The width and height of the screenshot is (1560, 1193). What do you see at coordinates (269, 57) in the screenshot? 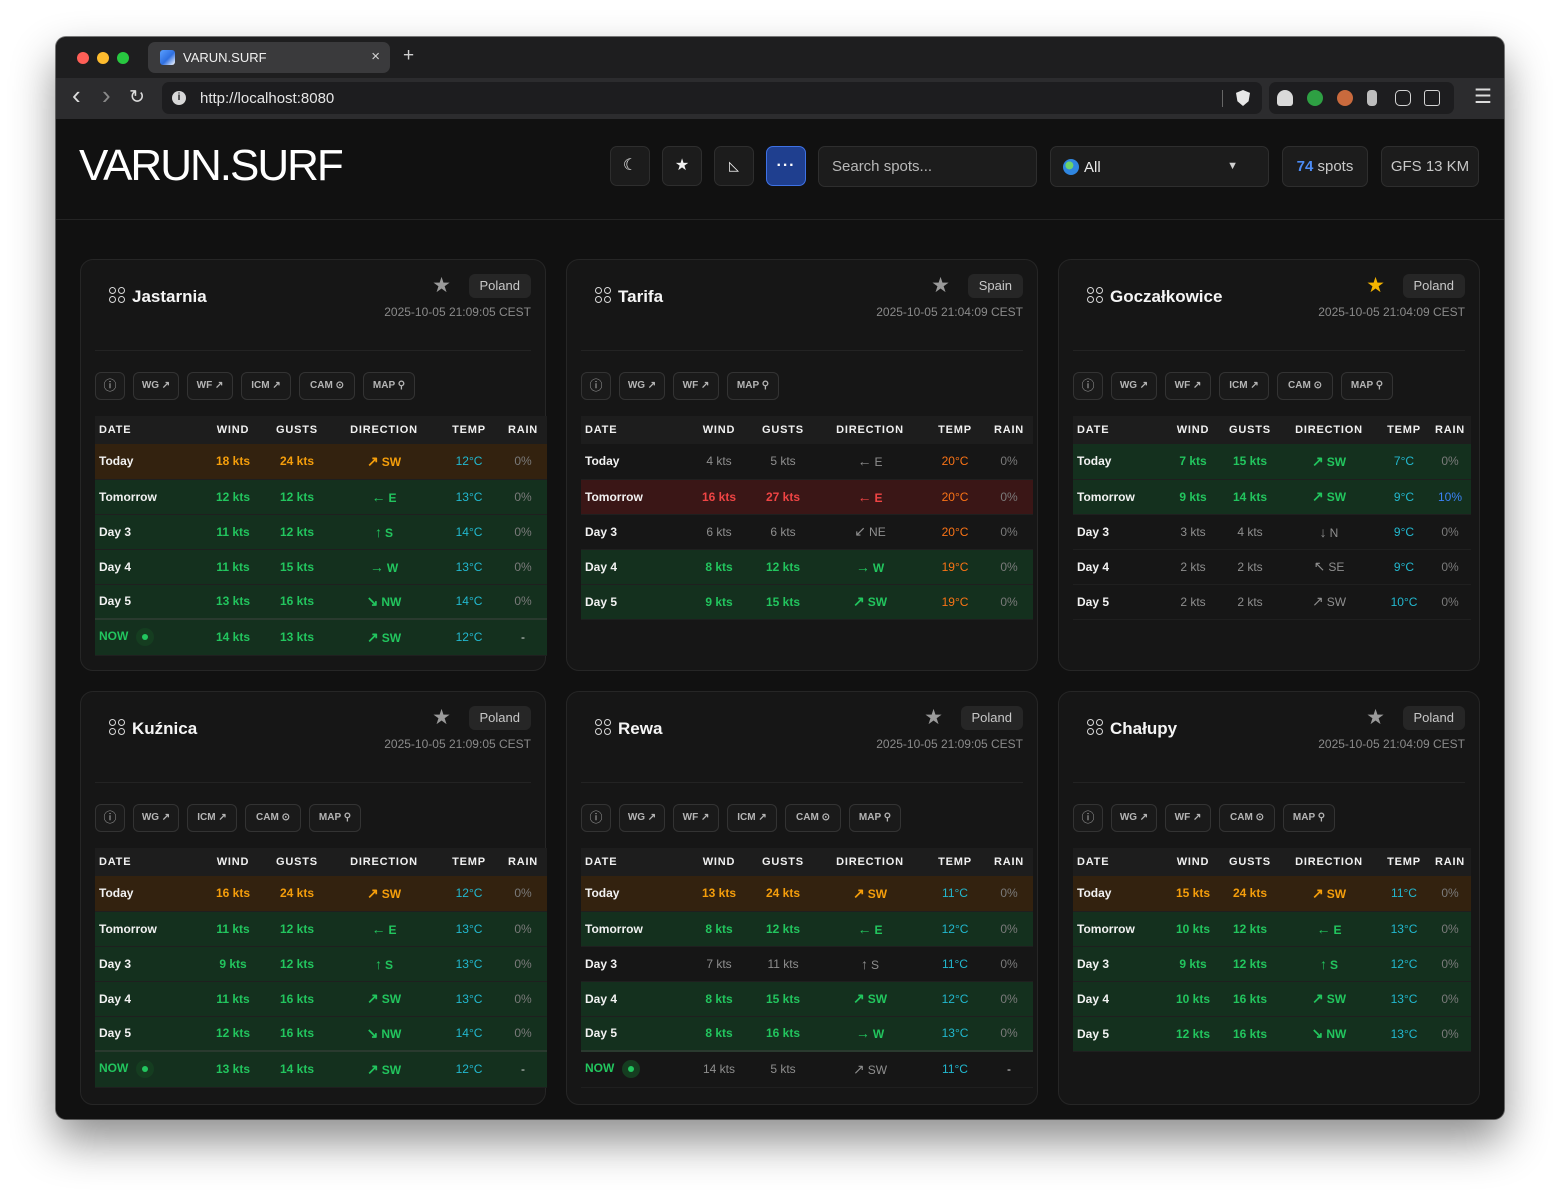
I see `browser-tab: VARUN.SURF ×` at bounding box center [269, 57].